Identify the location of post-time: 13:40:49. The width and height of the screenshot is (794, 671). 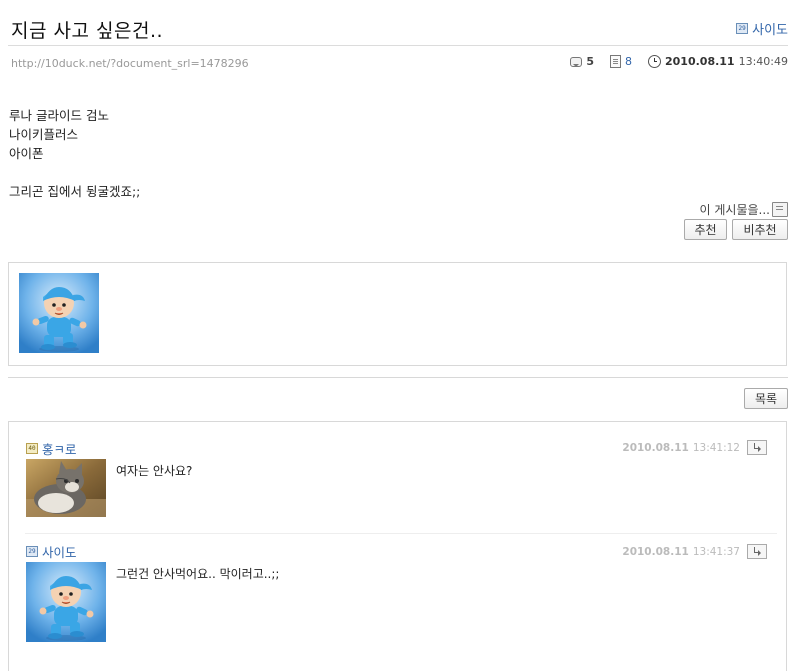
(763, 61).